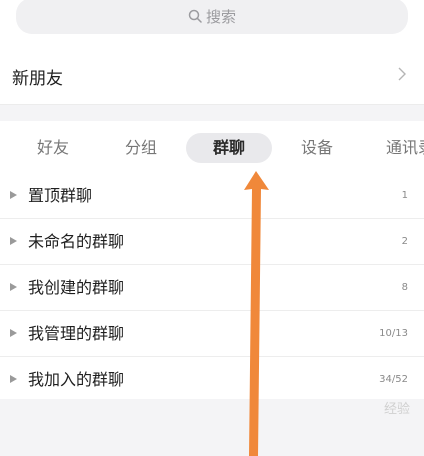 This screenshot has width=424, height=456. I want to click on watermark: 经验, so click(396, 409).